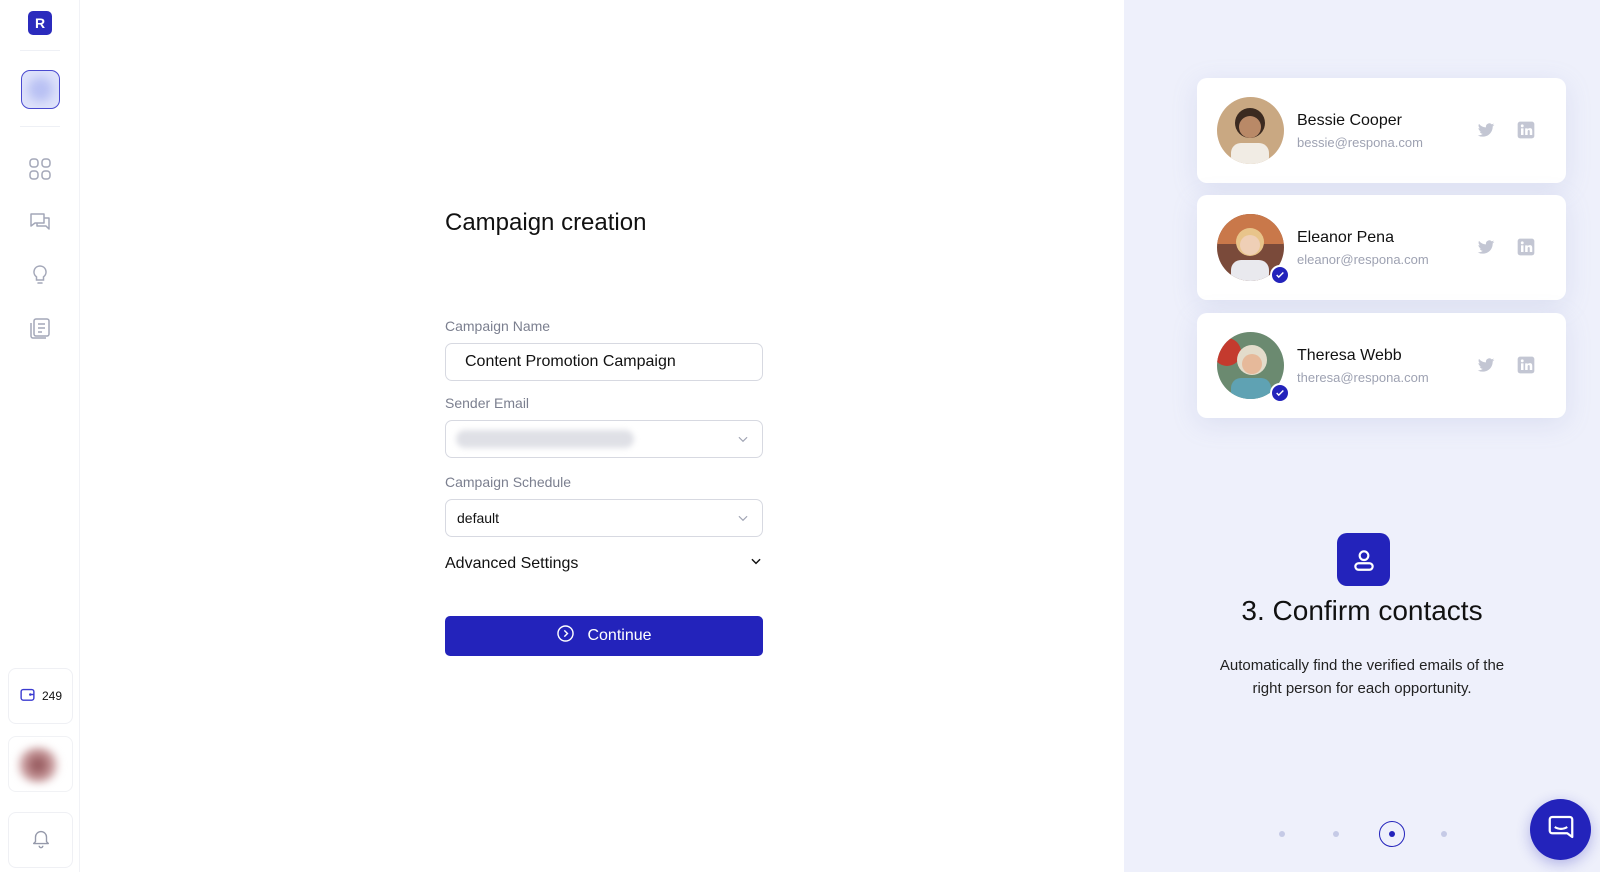  I want to click on wallet-icon, so click(27, 696).